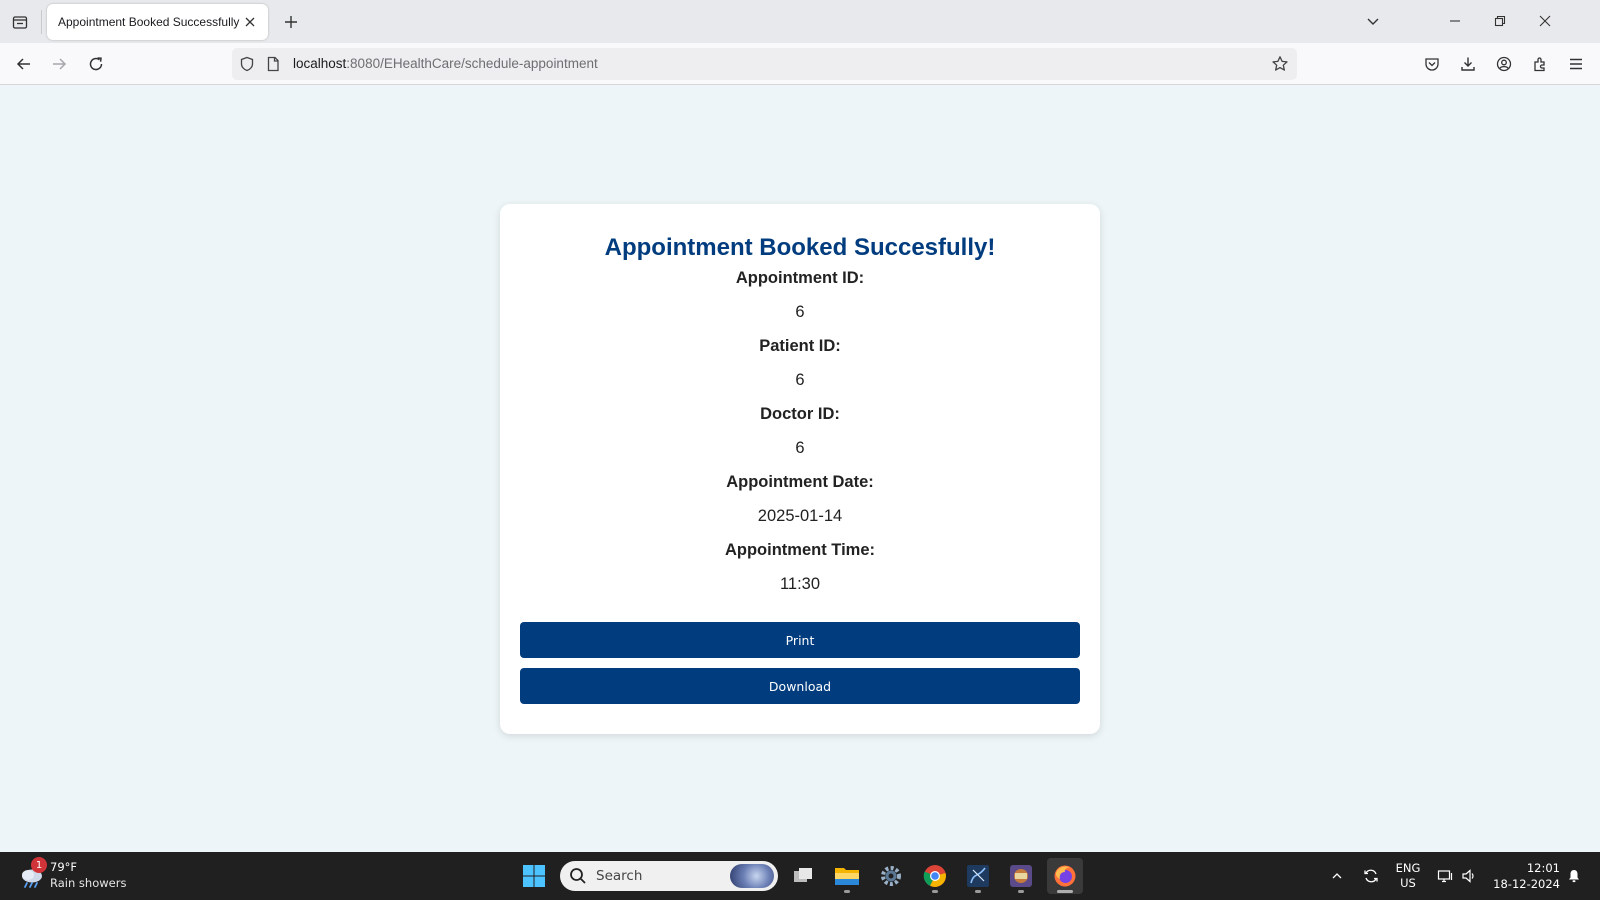 The height and width of the screenshot is (900, 1600). What do you see at coordinates (273, 64) in the screenshot?
I see `page-info-icon` at bounding box center [273, 64].